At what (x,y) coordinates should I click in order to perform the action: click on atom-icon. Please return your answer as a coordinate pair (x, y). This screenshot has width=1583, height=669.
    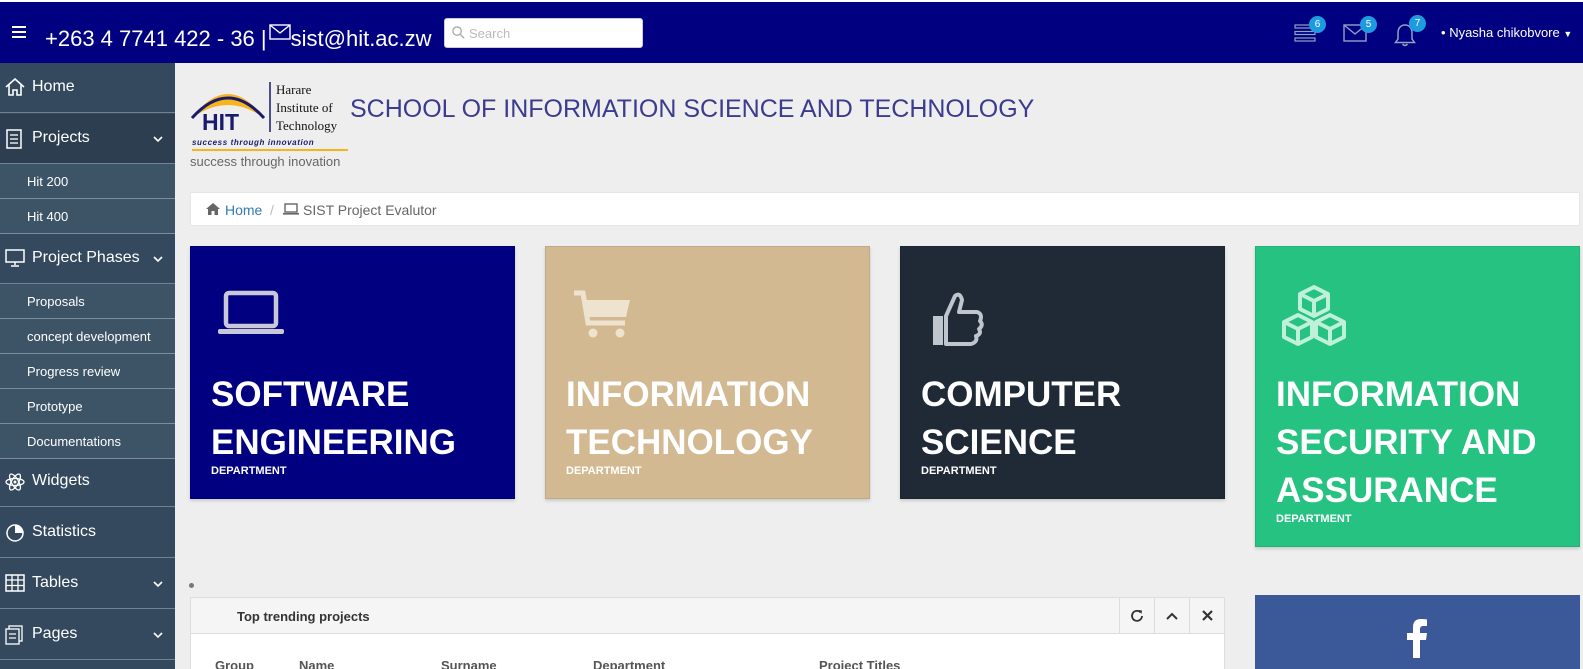
    Looking at the image, I should click on (15, 482).